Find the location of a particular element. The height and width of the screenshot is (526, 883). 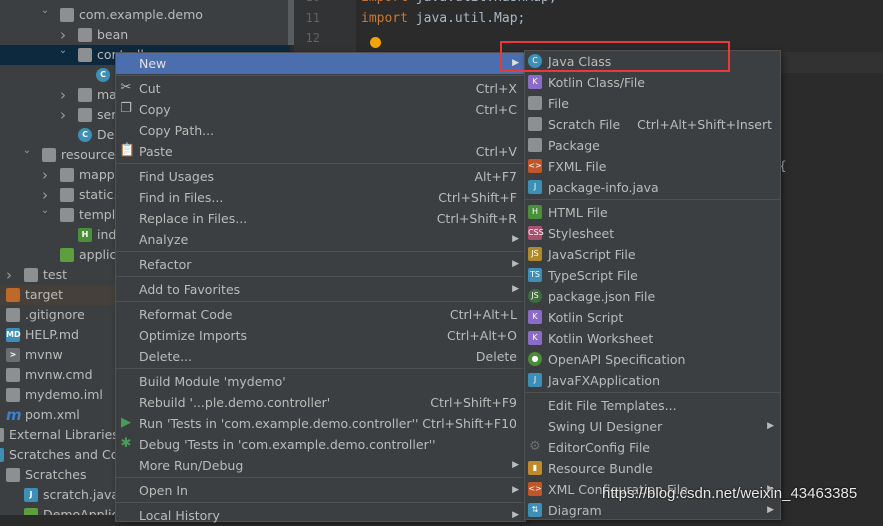

line-number: 11 is located at coordinates (312, 17).